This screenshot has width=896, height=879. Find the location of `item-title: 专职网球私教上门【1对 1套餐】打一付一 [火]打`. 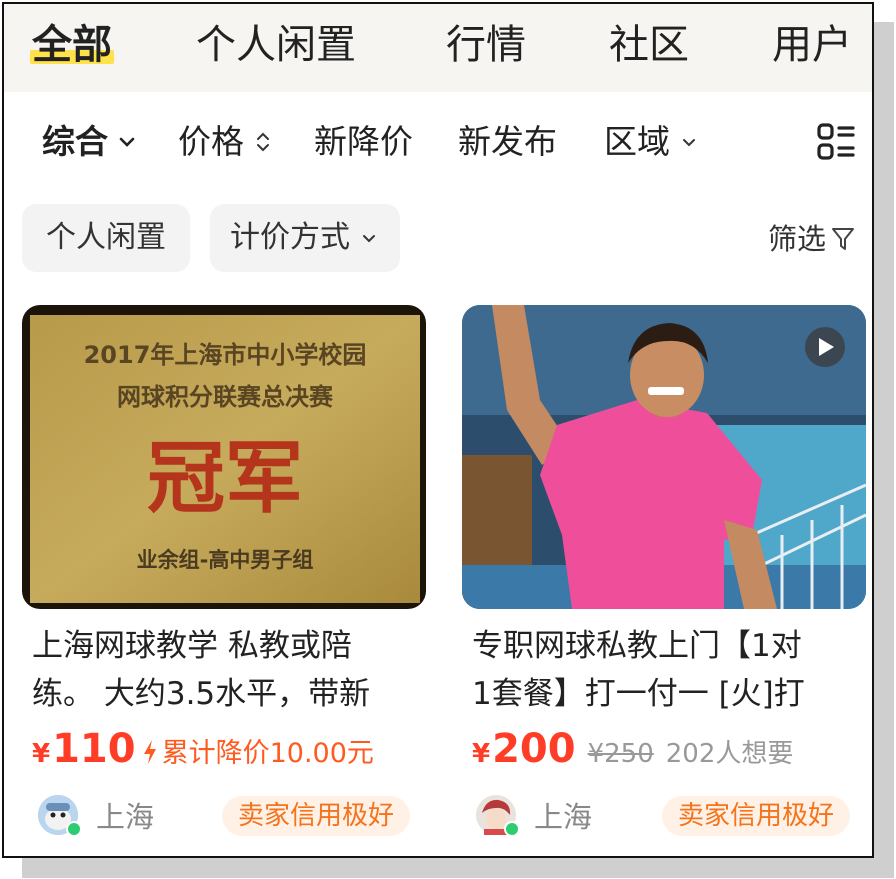

item-title: 专职网球私教上门【1对 1套餐】打一付一 [火]打 is located at coordinates (672, 670).